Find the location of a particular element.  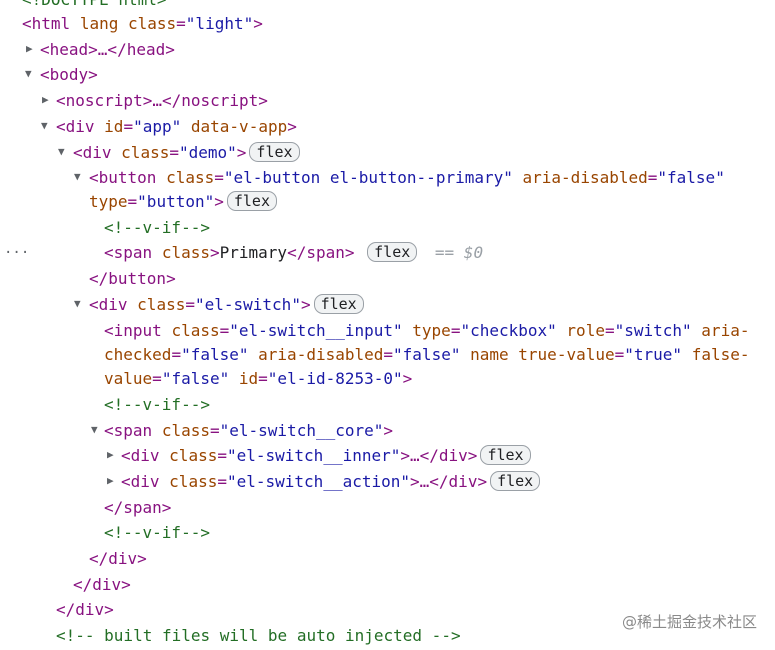

html-class-attr: class is located at coordinates (152, 23).